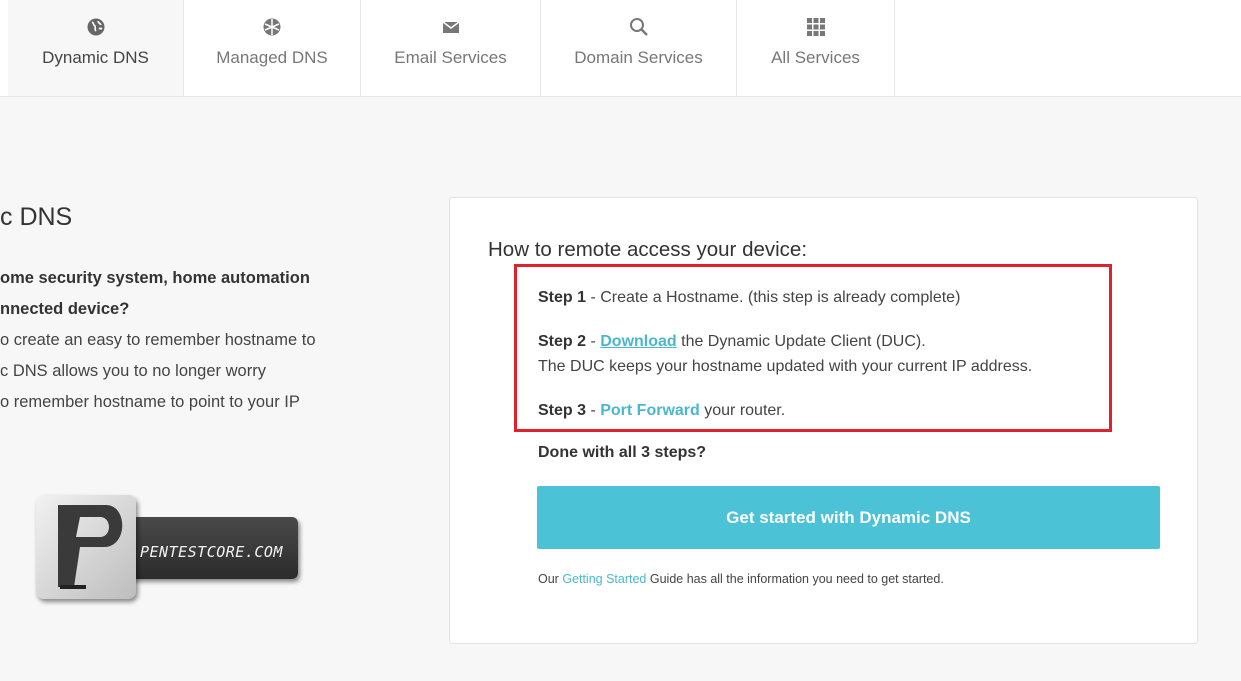 This screenshot has height=681, width=1241. Describe the element at coordinates (155, 278) in the screenshot. I see `intro-line: ome security system, home automation` at that location.